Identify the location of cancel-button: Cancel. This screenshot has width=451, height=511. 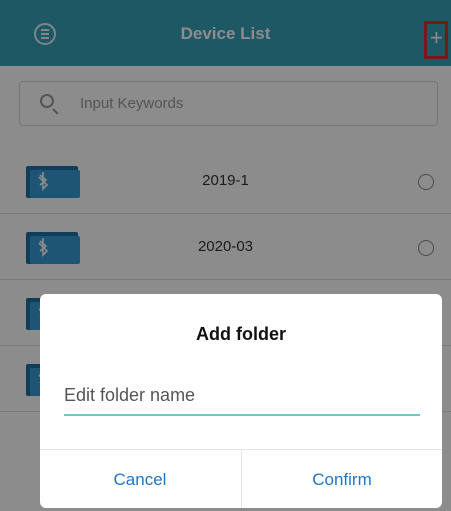
(140, 479).